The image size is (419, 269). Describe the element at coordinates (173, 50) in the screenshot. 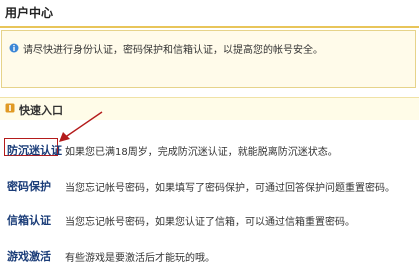

I see `notice-text: 请尽快进行身份认证，密码保护和信箱认证，以提高您的帐号安全。` at that location.